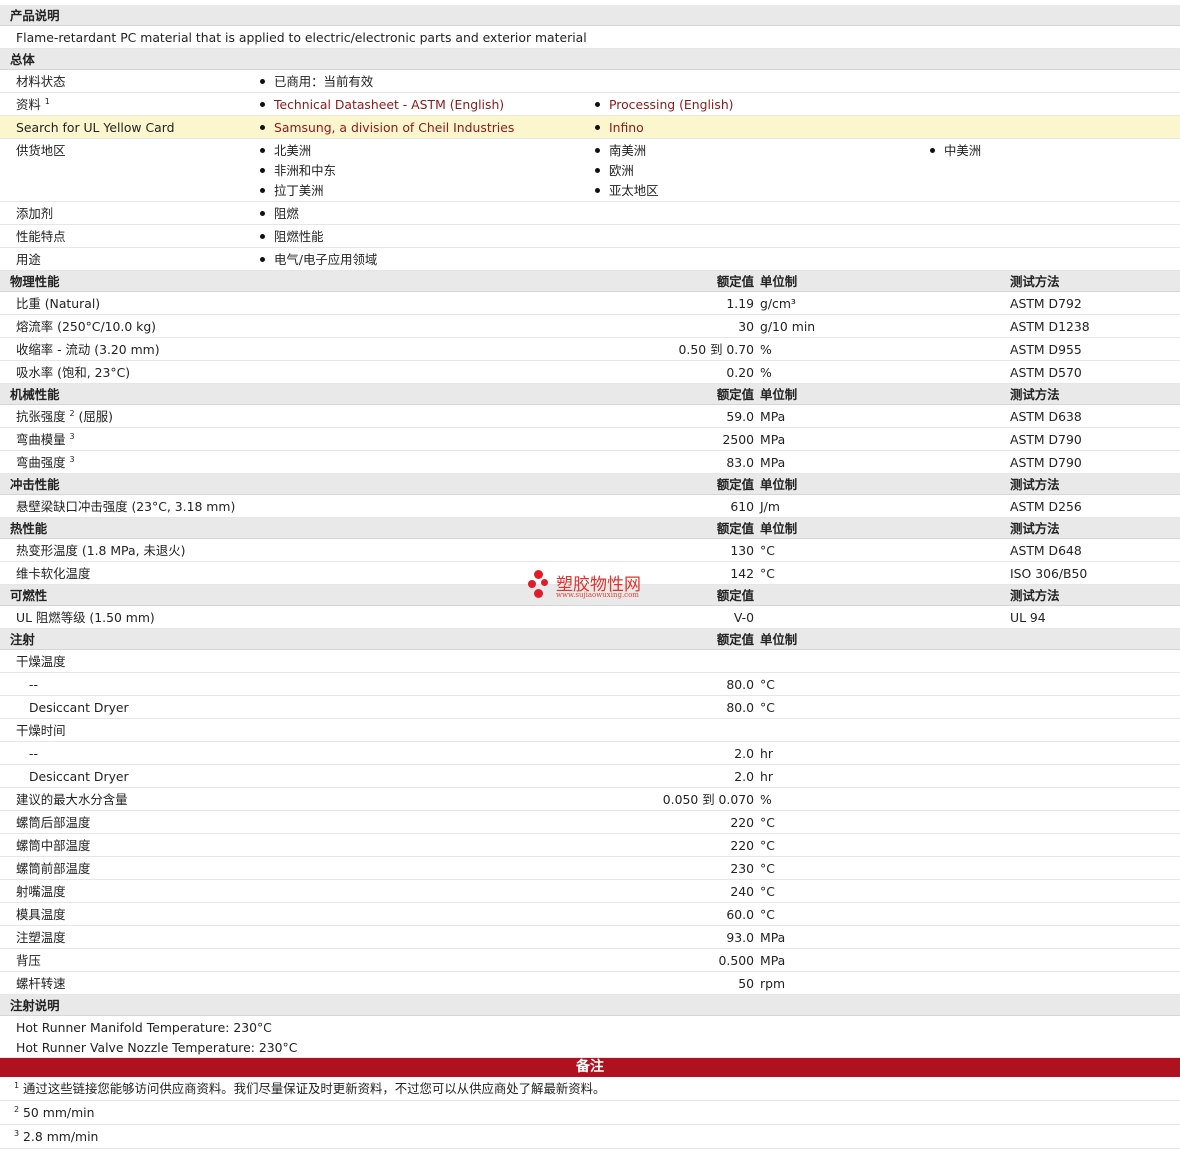 Image resolution: width=1180 pixels, height=1169 pixels. Describe the element at coordinates (41, 891) in the screenshot. I see `property-label: 射嘴温度` at that location.